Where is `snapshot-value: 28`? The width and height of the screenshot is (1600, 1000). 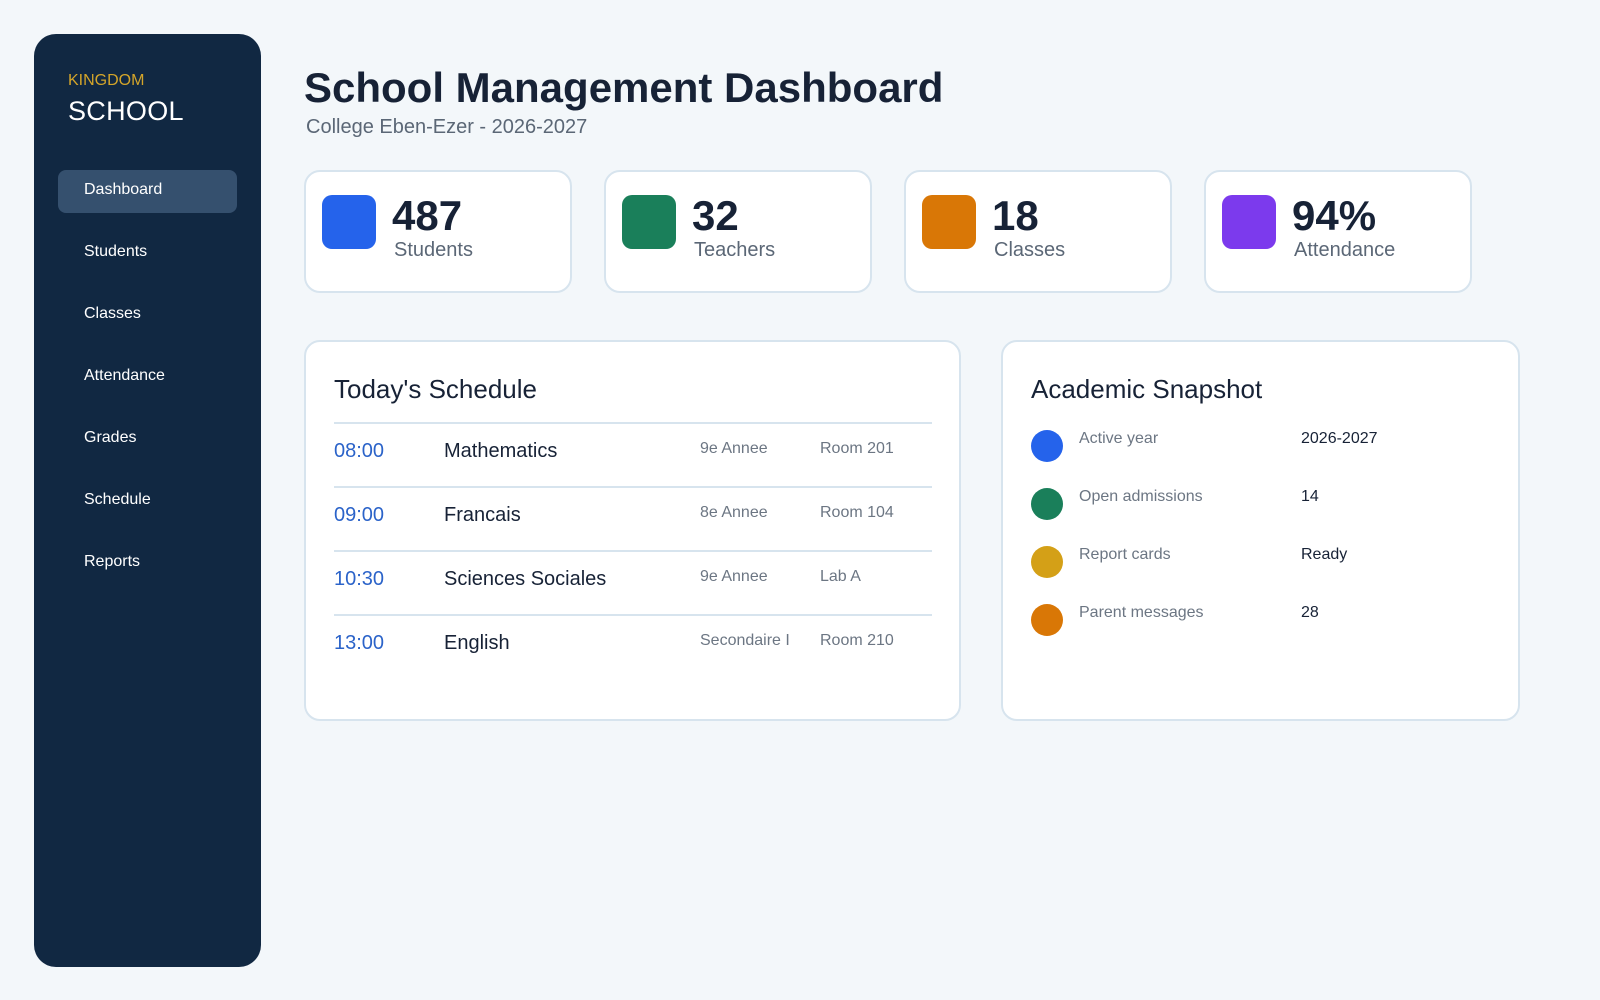 snapshot-value: 28 is located at coordinates (1310, 612).